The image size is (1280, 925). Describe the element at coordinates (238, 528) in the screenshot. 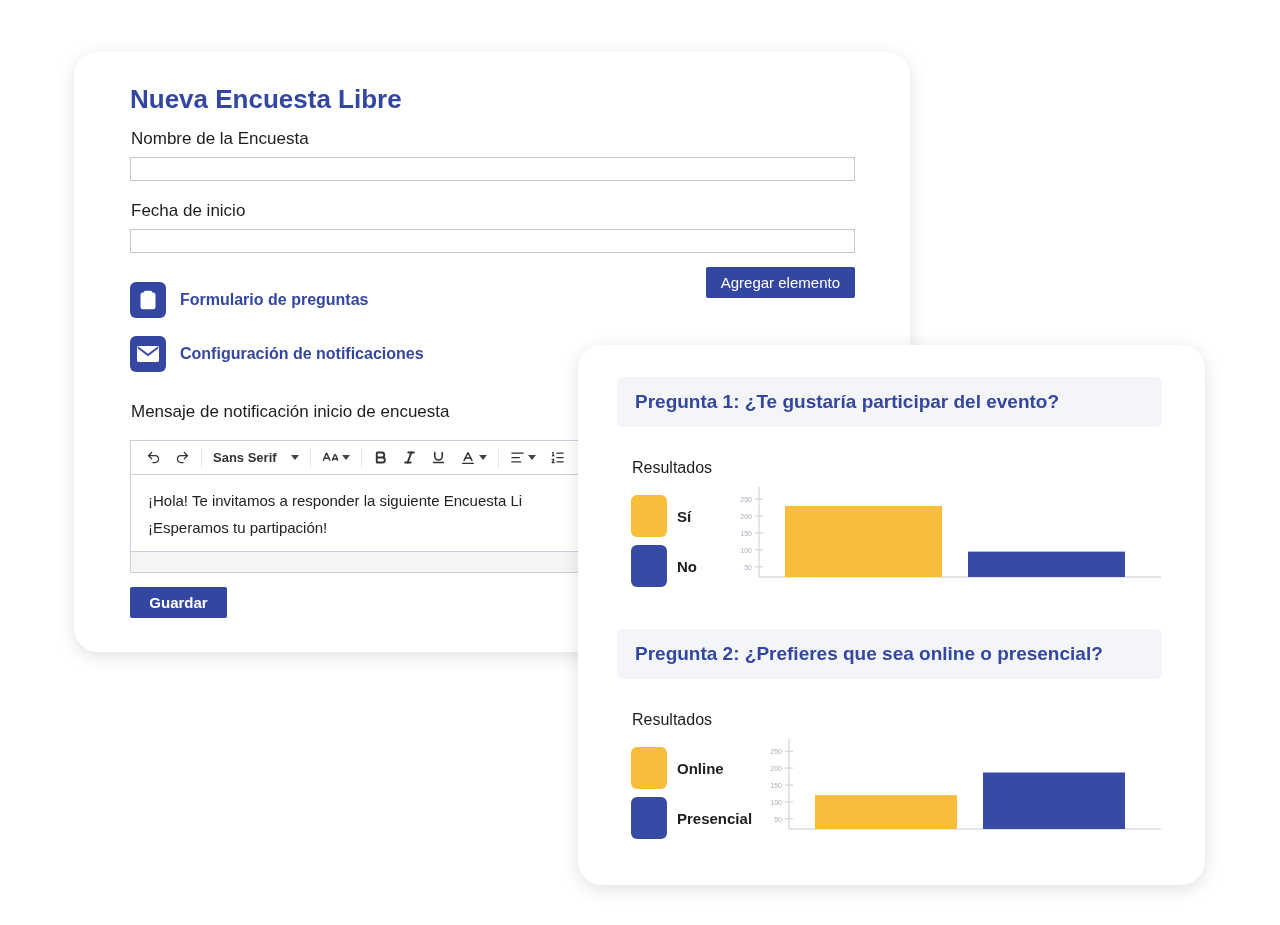

I see `message-text: ¡Esperamos tu partipación!` at that location.